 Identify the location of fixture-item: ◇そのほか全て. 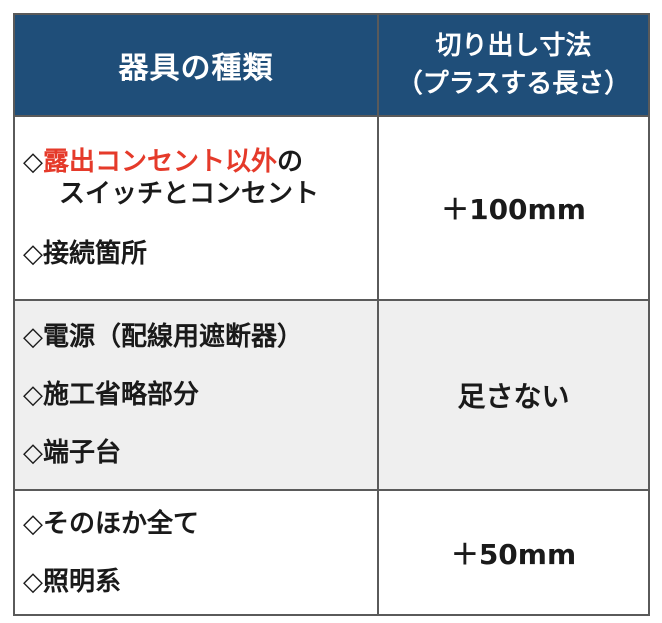
(111, 523).